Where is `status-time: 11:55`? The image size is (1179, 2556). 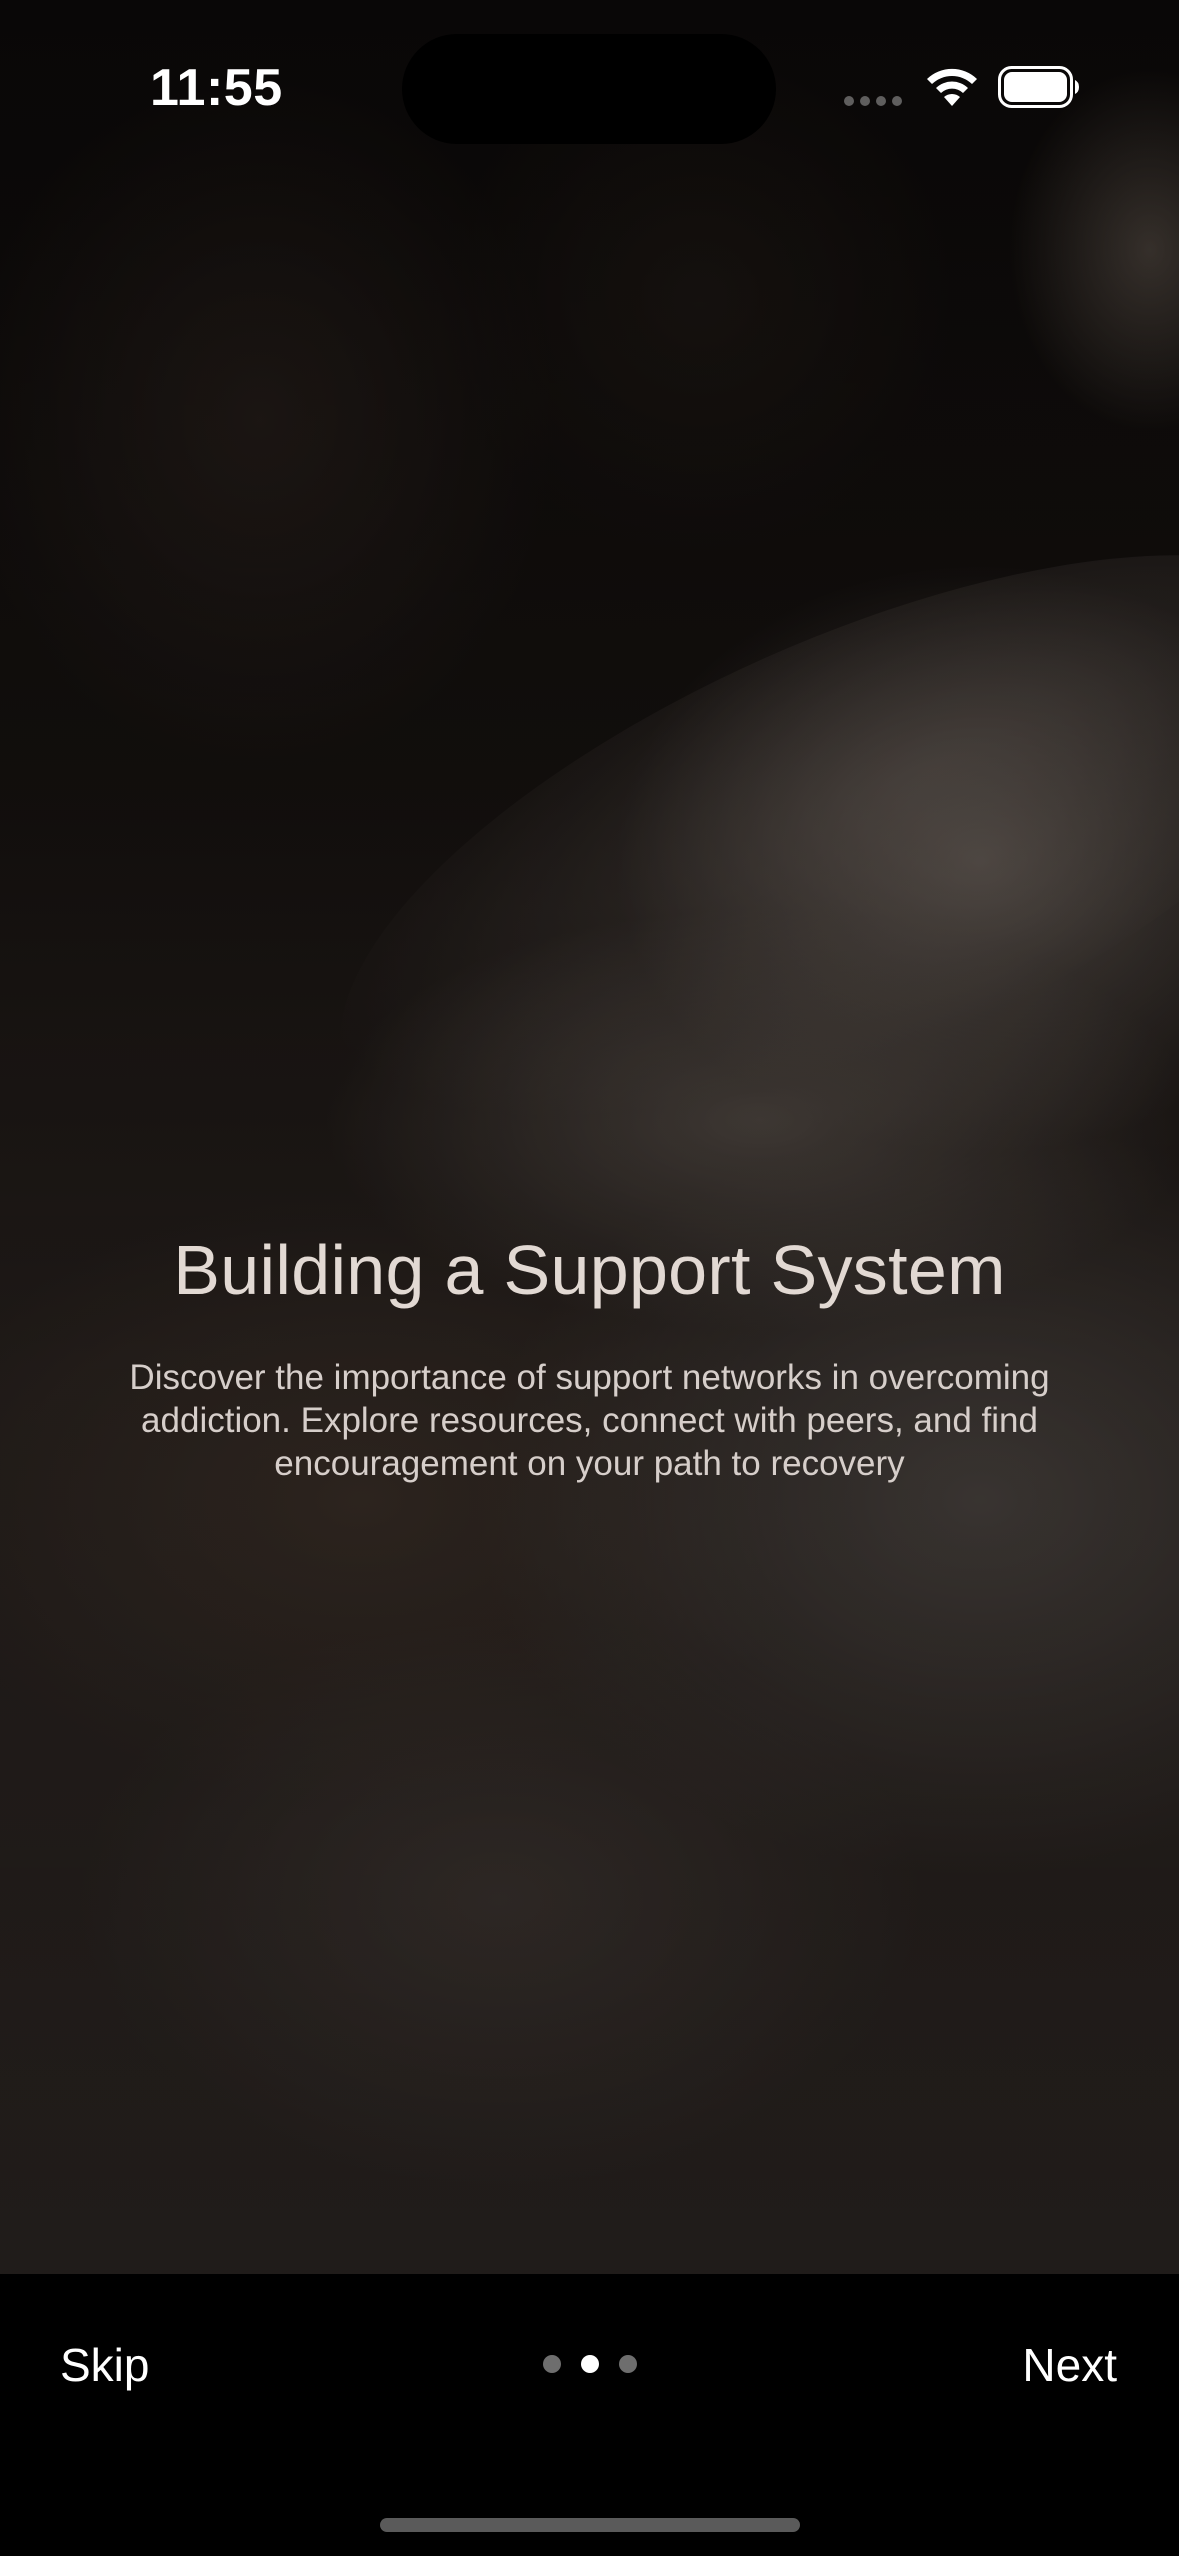 status-time: 11:55 is located at coordinates (216, 88).